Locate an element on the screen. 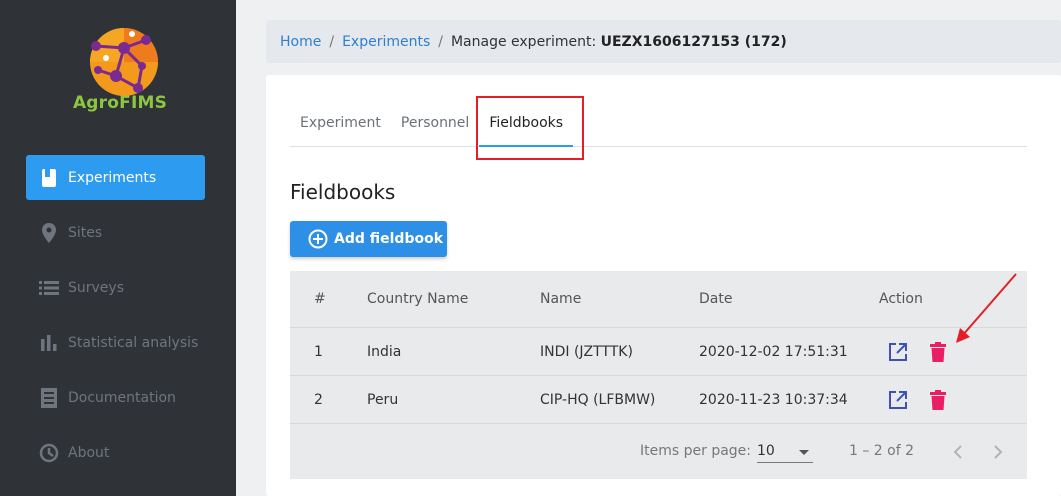 The image size is (1061, 496). header-date: Date is located at coordinates (716, 299).